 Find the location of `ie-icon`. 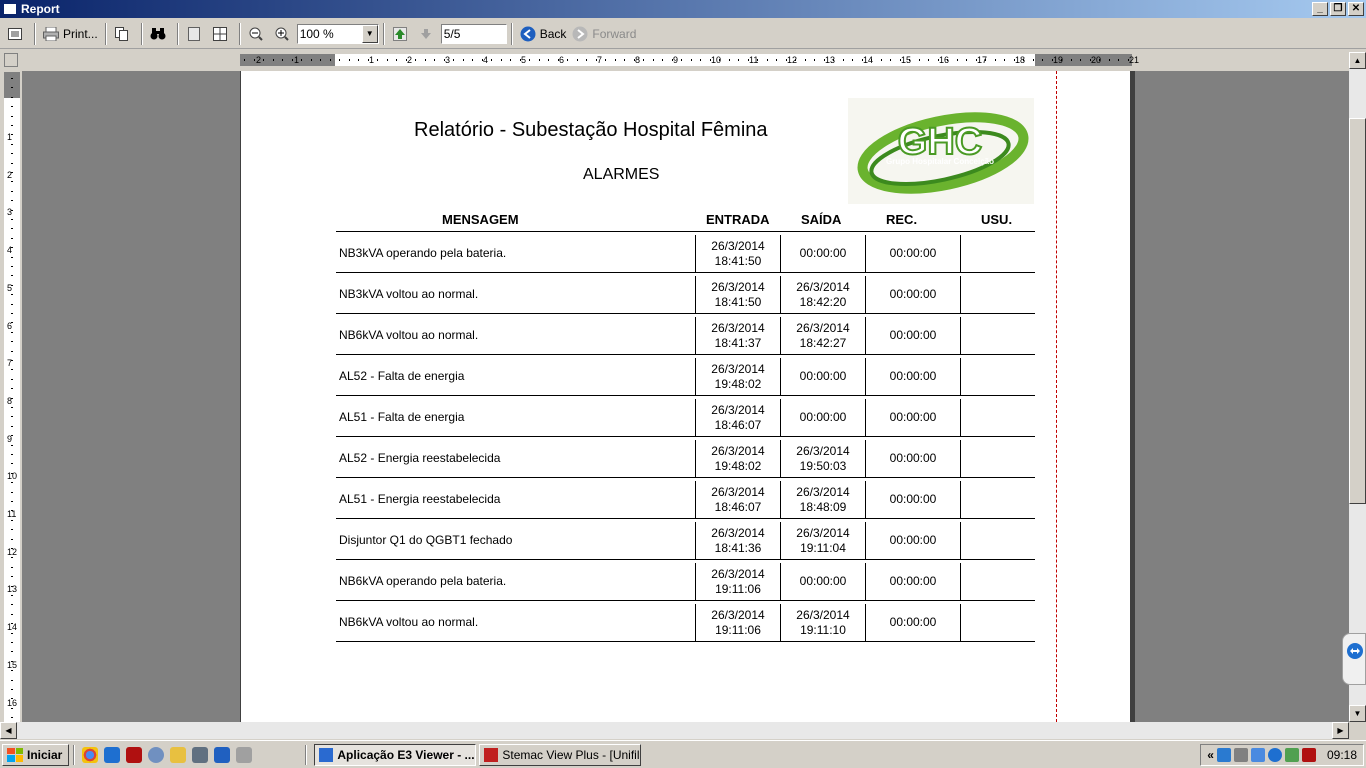

ie-icon is located at coordinates (112, 754).